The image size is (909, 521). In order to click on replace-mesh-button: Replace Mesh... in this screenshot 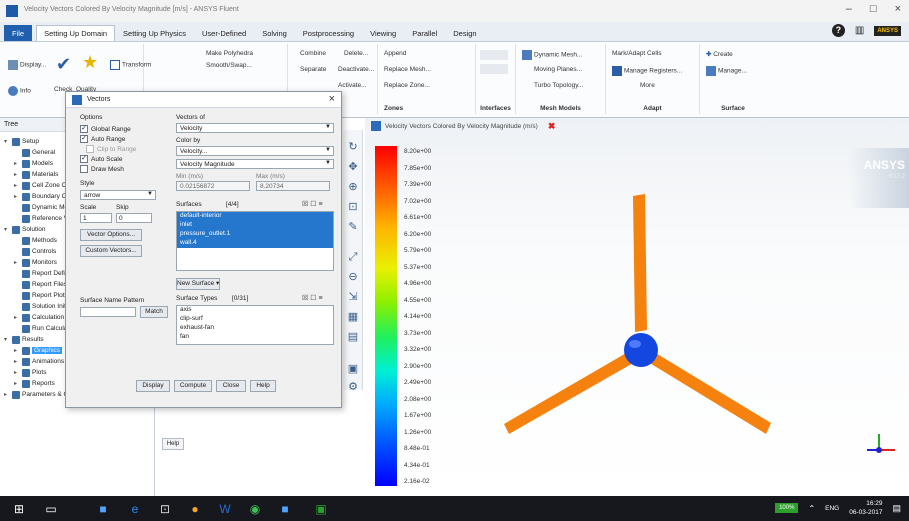, I will do `click(407, 69)`.